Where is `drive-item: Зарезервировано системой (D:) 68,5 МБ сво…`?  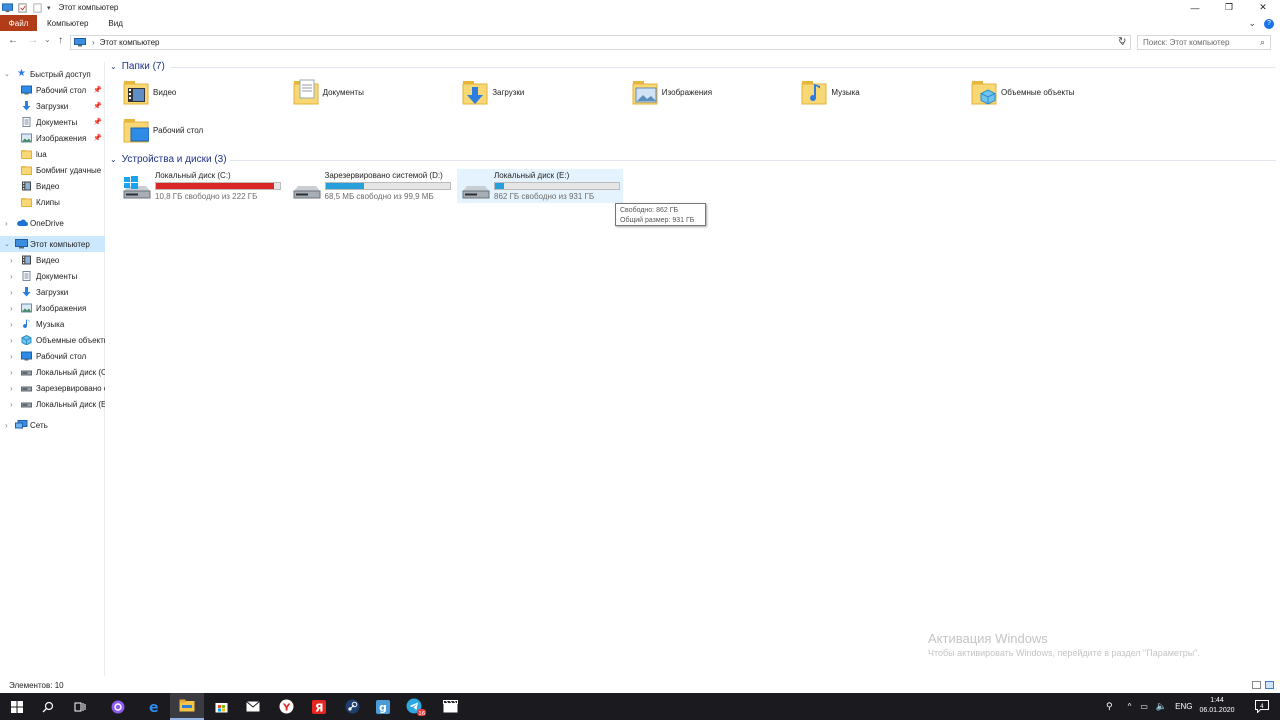 drive-item: Зарезервировано системой (D:) 68,5 МБ сво… is located at coordinates (371, 186).